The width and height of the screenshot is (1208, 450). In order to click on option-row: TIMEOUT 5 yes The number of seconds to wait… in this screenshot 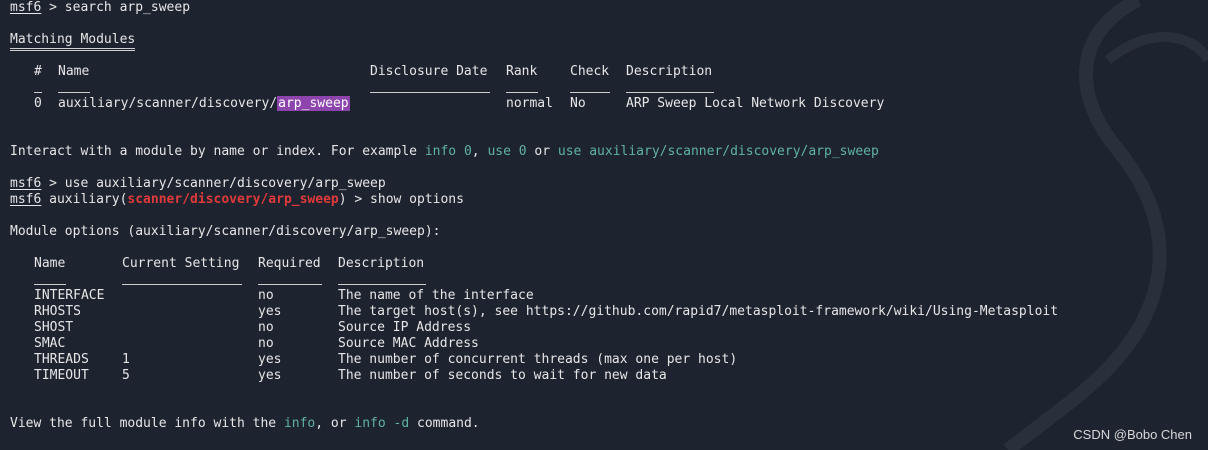, I will do `click(605, 376)`.